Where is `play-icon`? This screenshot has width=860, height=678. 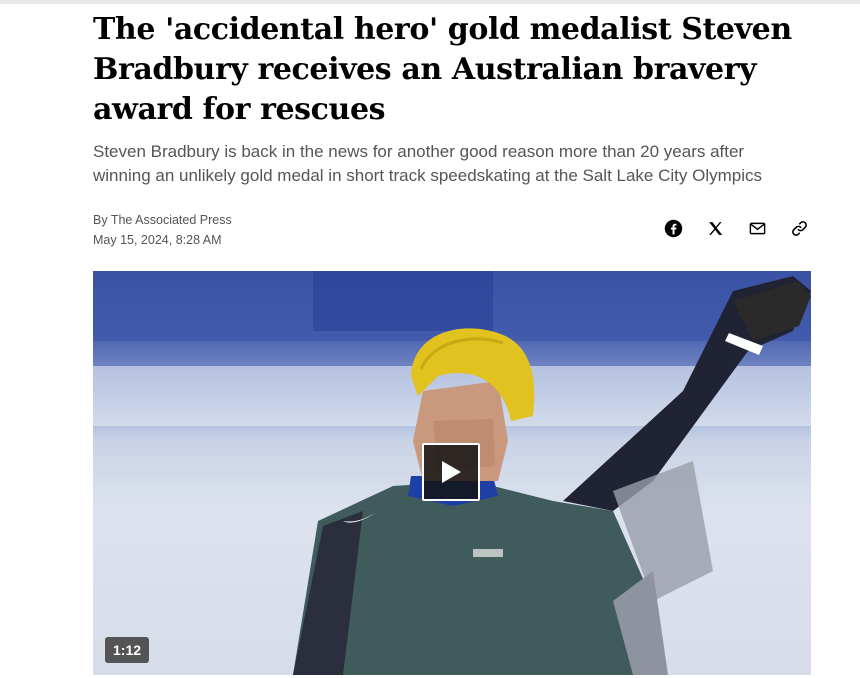
play-icon is located at coordinates (451, 472).